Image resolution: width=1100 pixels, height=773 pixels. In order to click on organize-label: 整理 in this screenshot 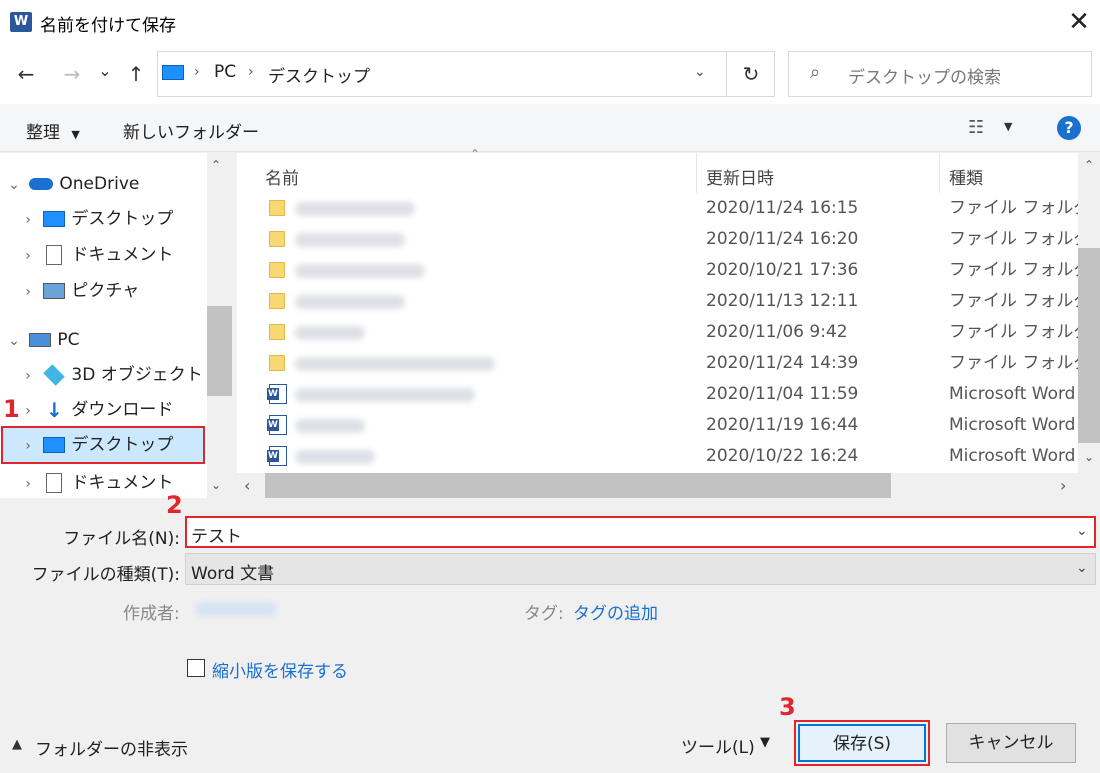, I will do `click(43, 133)`.